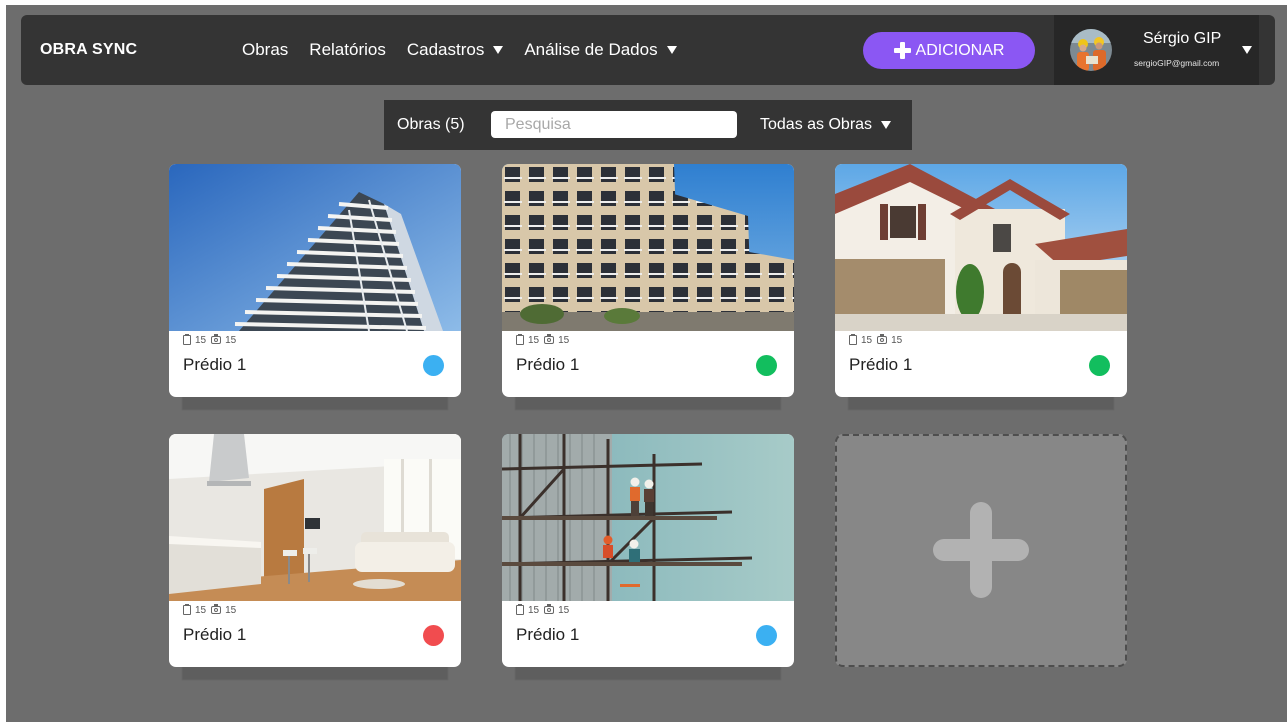 This screenshot has height=722, width=1287. I want to click on add-button-label: ADICIONAR, so click(960, 50).